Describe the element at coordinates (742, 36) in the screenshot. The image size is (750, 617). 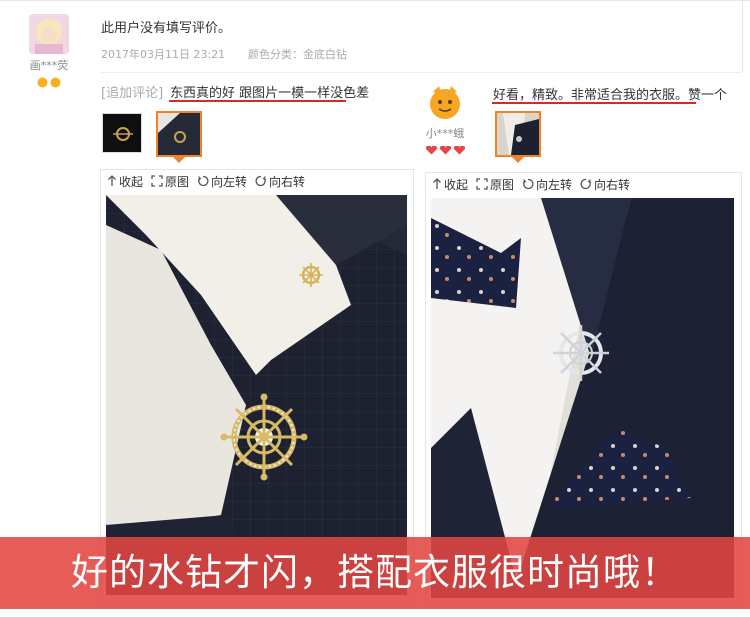
I see `right-divider` at that location.